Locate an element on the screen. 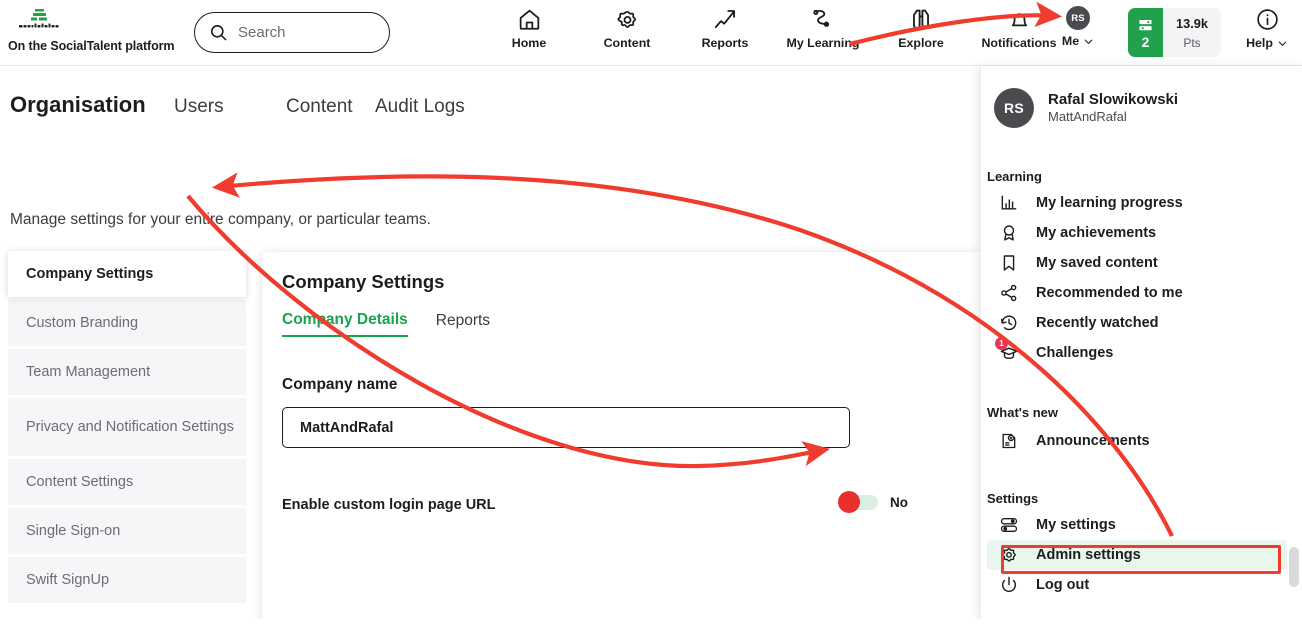  sidebar-label: Company Settings is located at coordinates (90, 273).